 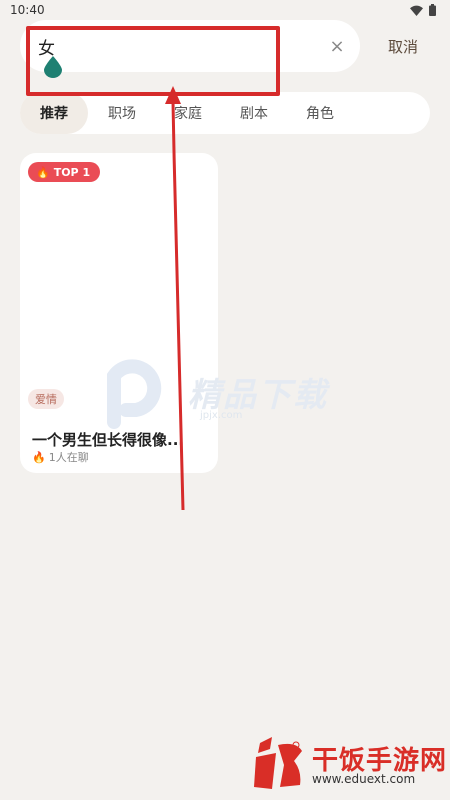 What do you see at coordinates (175, 298) in the screenshot?
I see `annotation-arrow-icon` at bounding box center [175, 298].